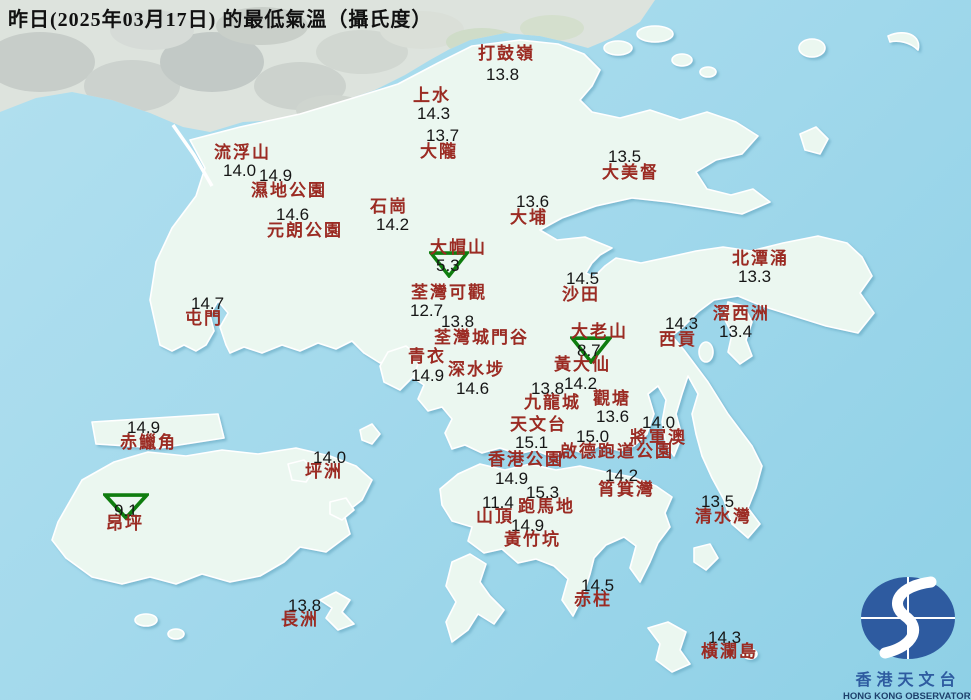 This screenshot has height=700, width=971. I want to click on station-name: 觀塘, so click(612, 398).